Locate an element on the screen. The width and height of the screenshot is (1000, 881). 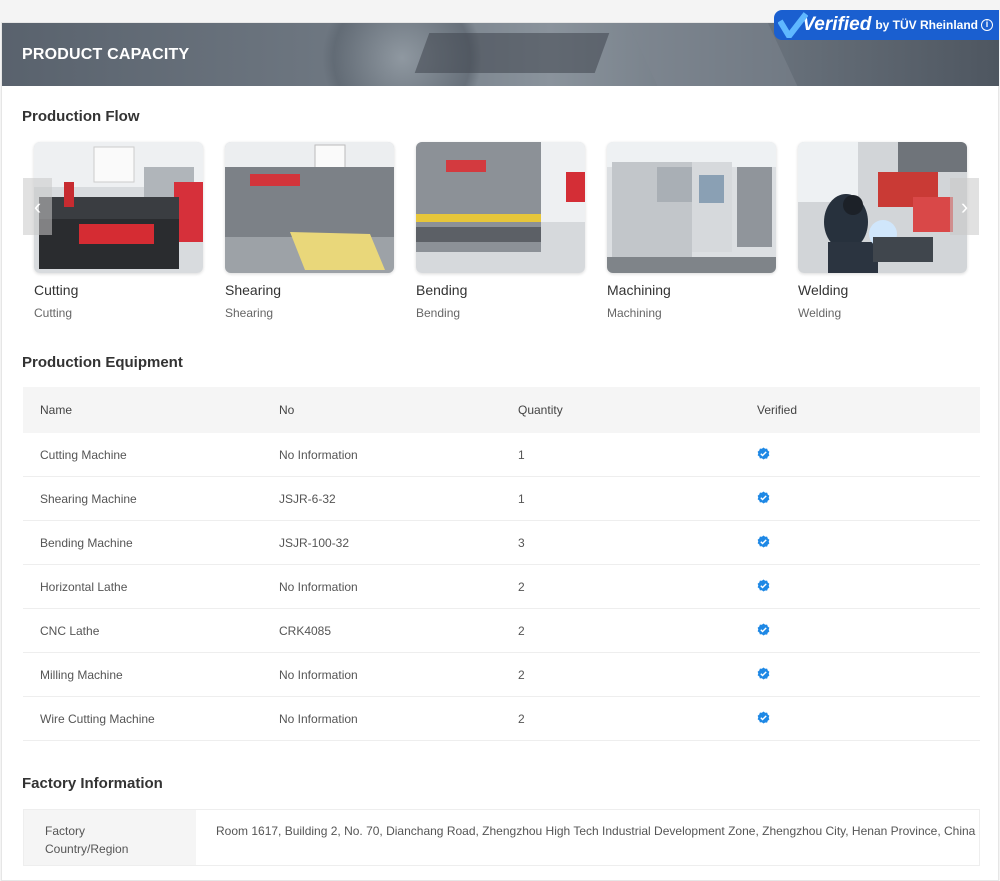
table-header: Name No Quantity Verified is located at coordinates (501, 410).